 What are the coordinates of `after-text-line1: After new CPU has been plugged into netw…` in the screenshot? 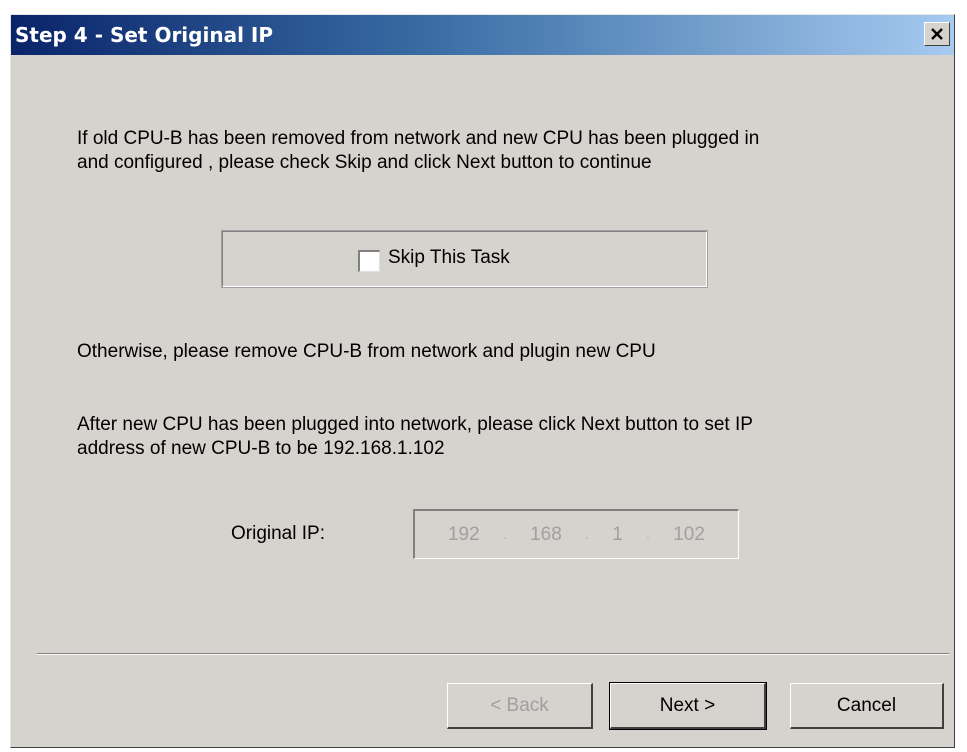 It's located at (415, 424).